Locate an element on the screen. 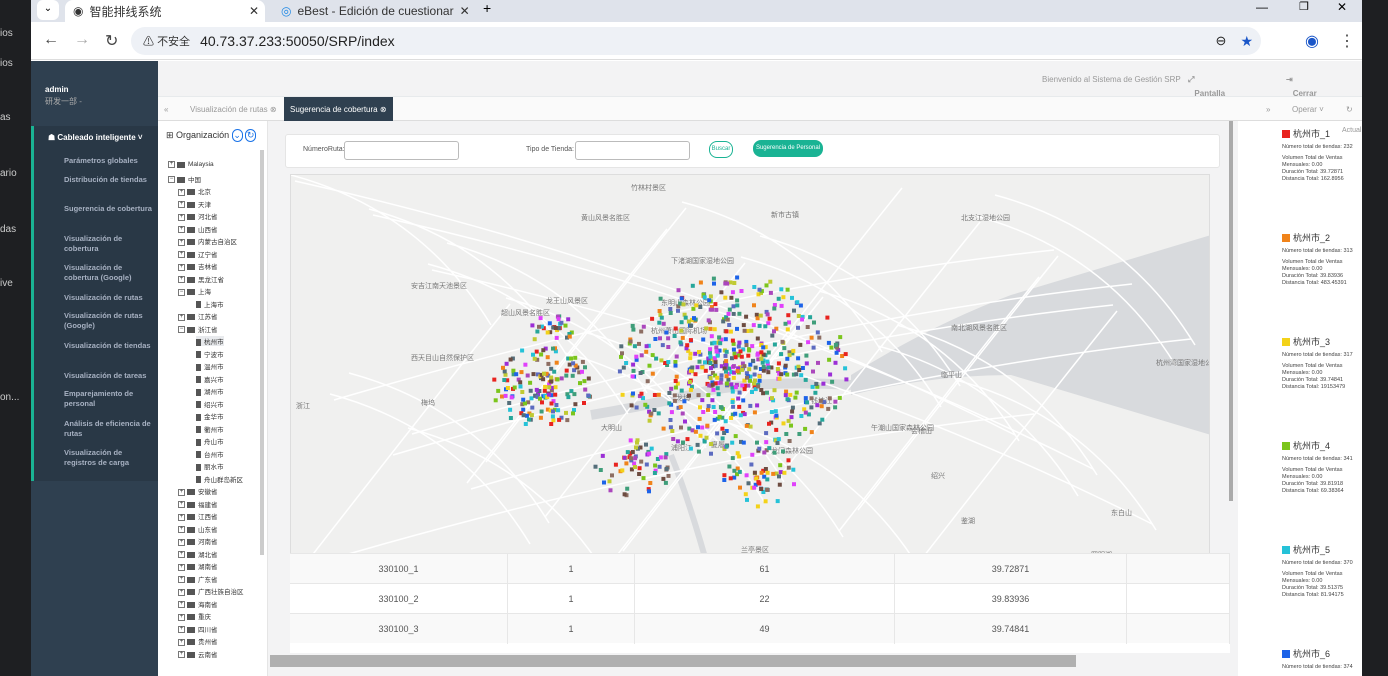  browser-tab-active: ◉ 智能排线系统 ✕ is located at coordinates (165, 11).